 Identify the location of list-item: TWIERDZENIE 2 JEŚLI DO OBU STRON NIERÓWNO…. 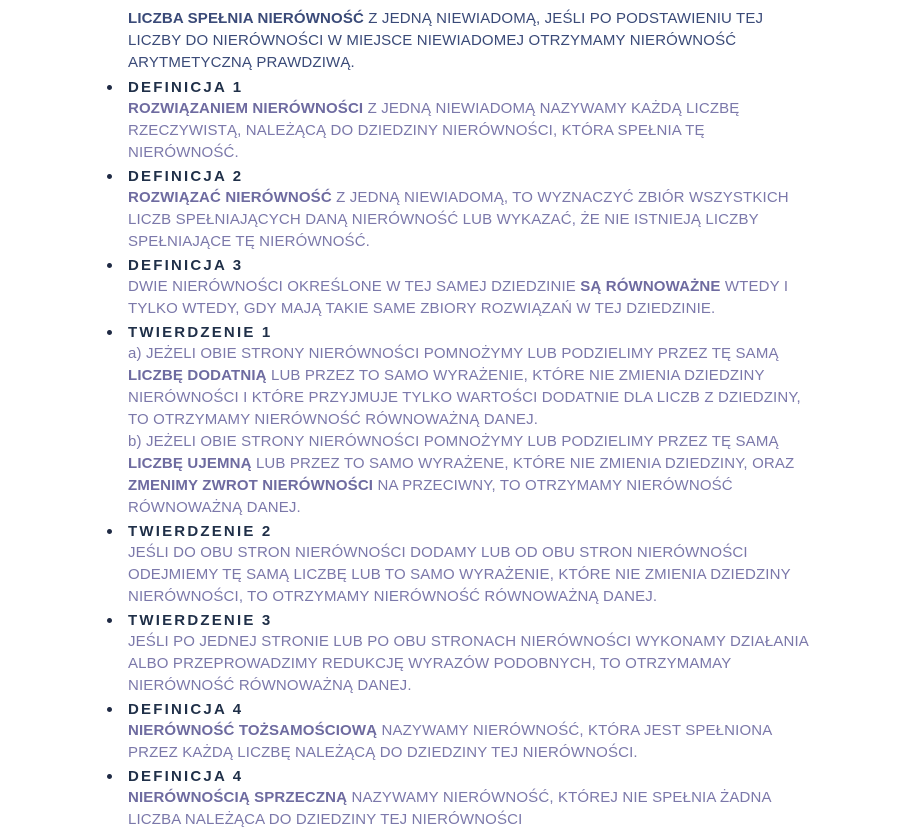
(409, 565).